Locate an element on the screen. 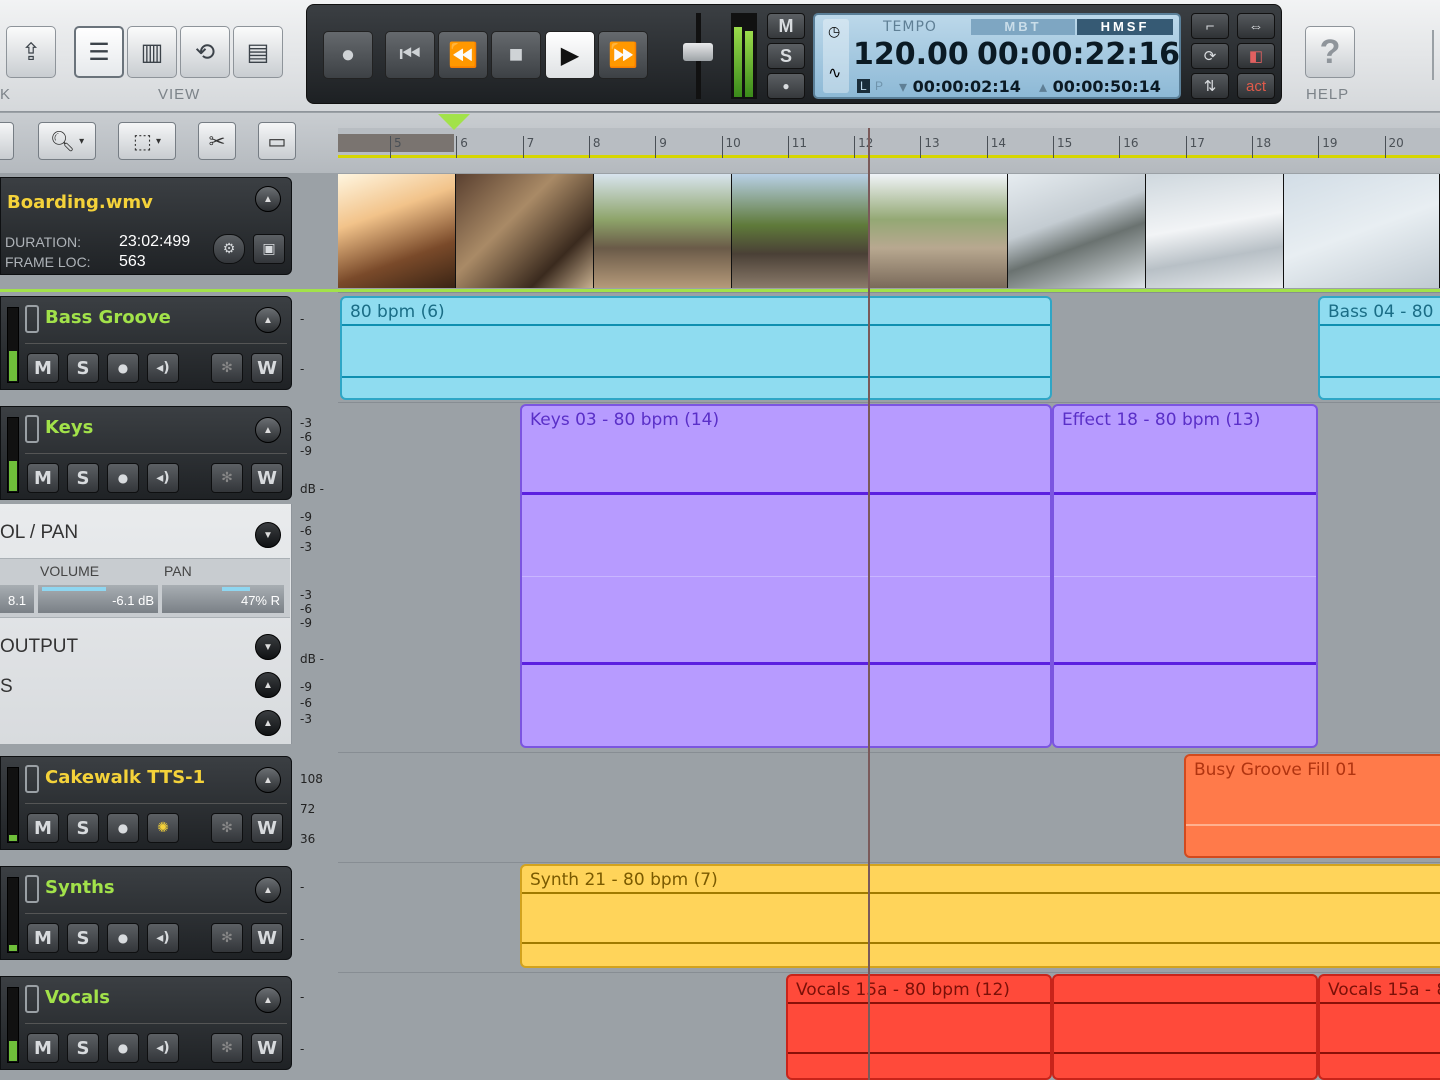 This screenshot has height=1080, width=1440. video-settings-button: ⚙ is located at coordinates (229, 249).